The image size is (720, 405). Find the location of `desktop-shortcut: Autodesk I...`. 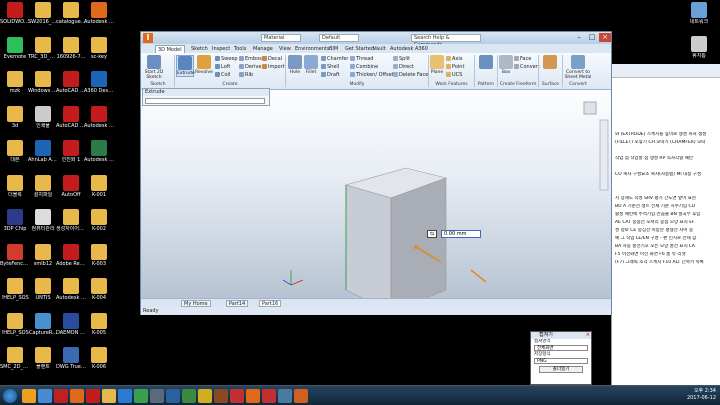

desktop-shortcut: Autodesk I... is located at coordinates (71, 289).